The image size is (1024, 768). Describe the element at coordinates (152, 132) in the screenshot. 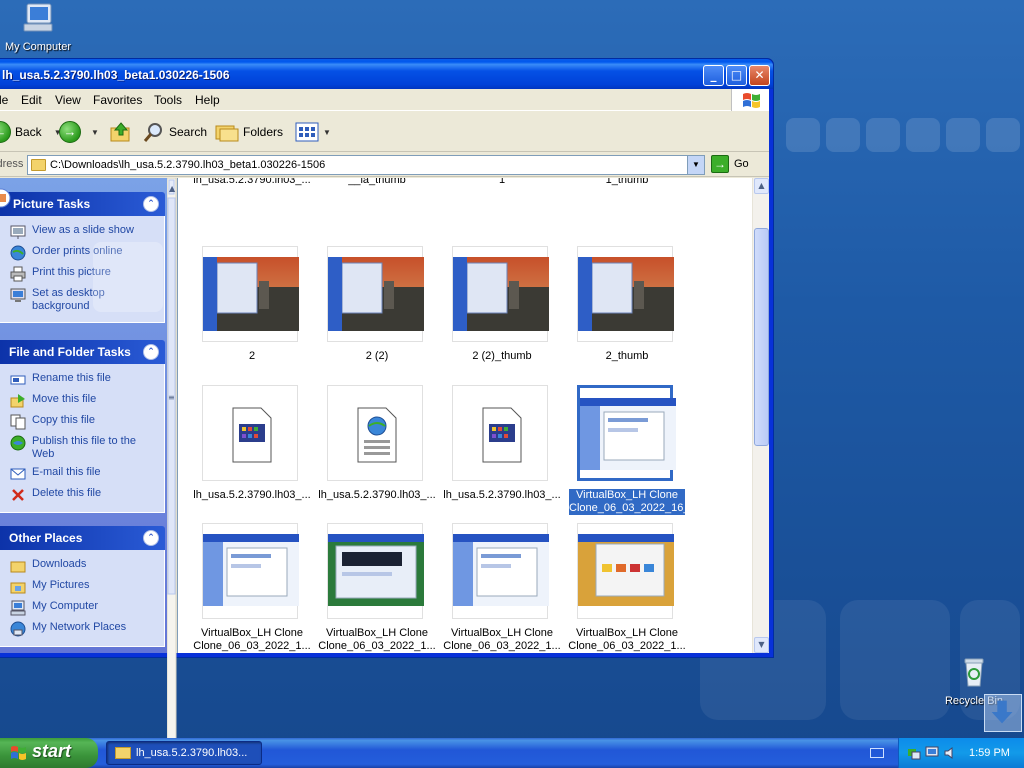

I see `search-icon` at that location.